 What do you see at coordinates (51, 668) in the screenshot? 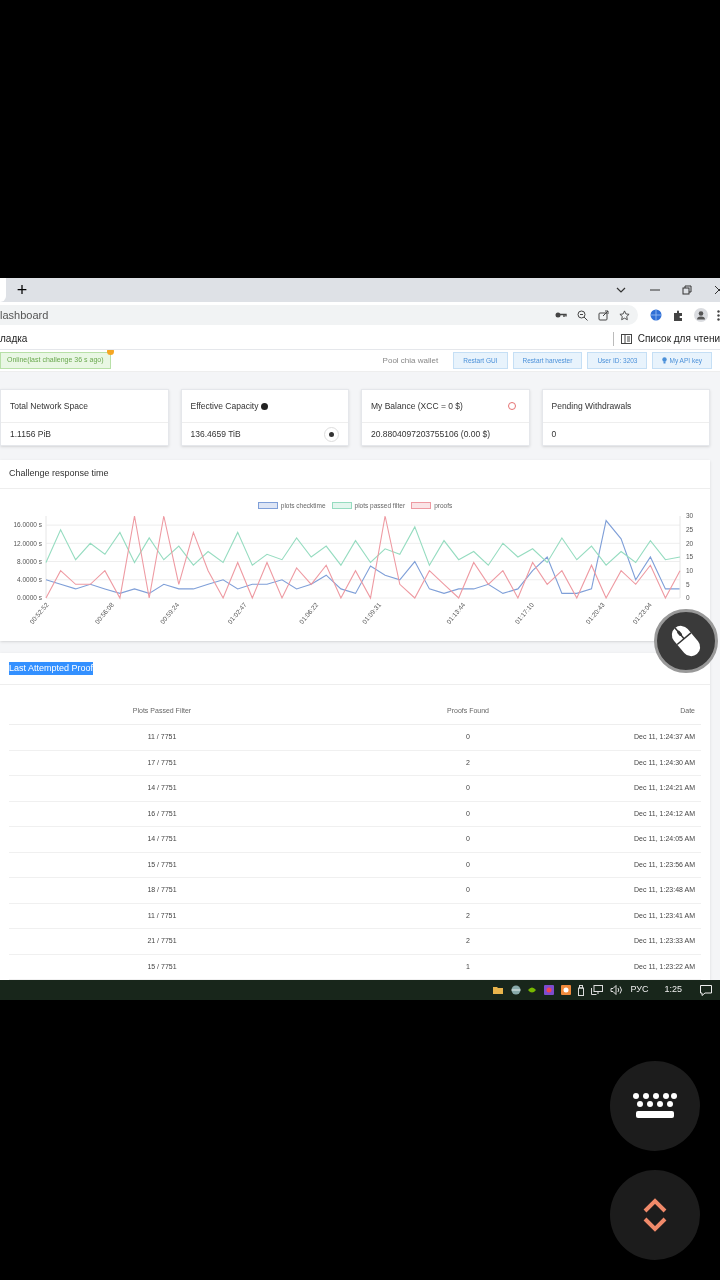
I see `card-title: Last Attempted Proof` at bounding box center [51, 668].